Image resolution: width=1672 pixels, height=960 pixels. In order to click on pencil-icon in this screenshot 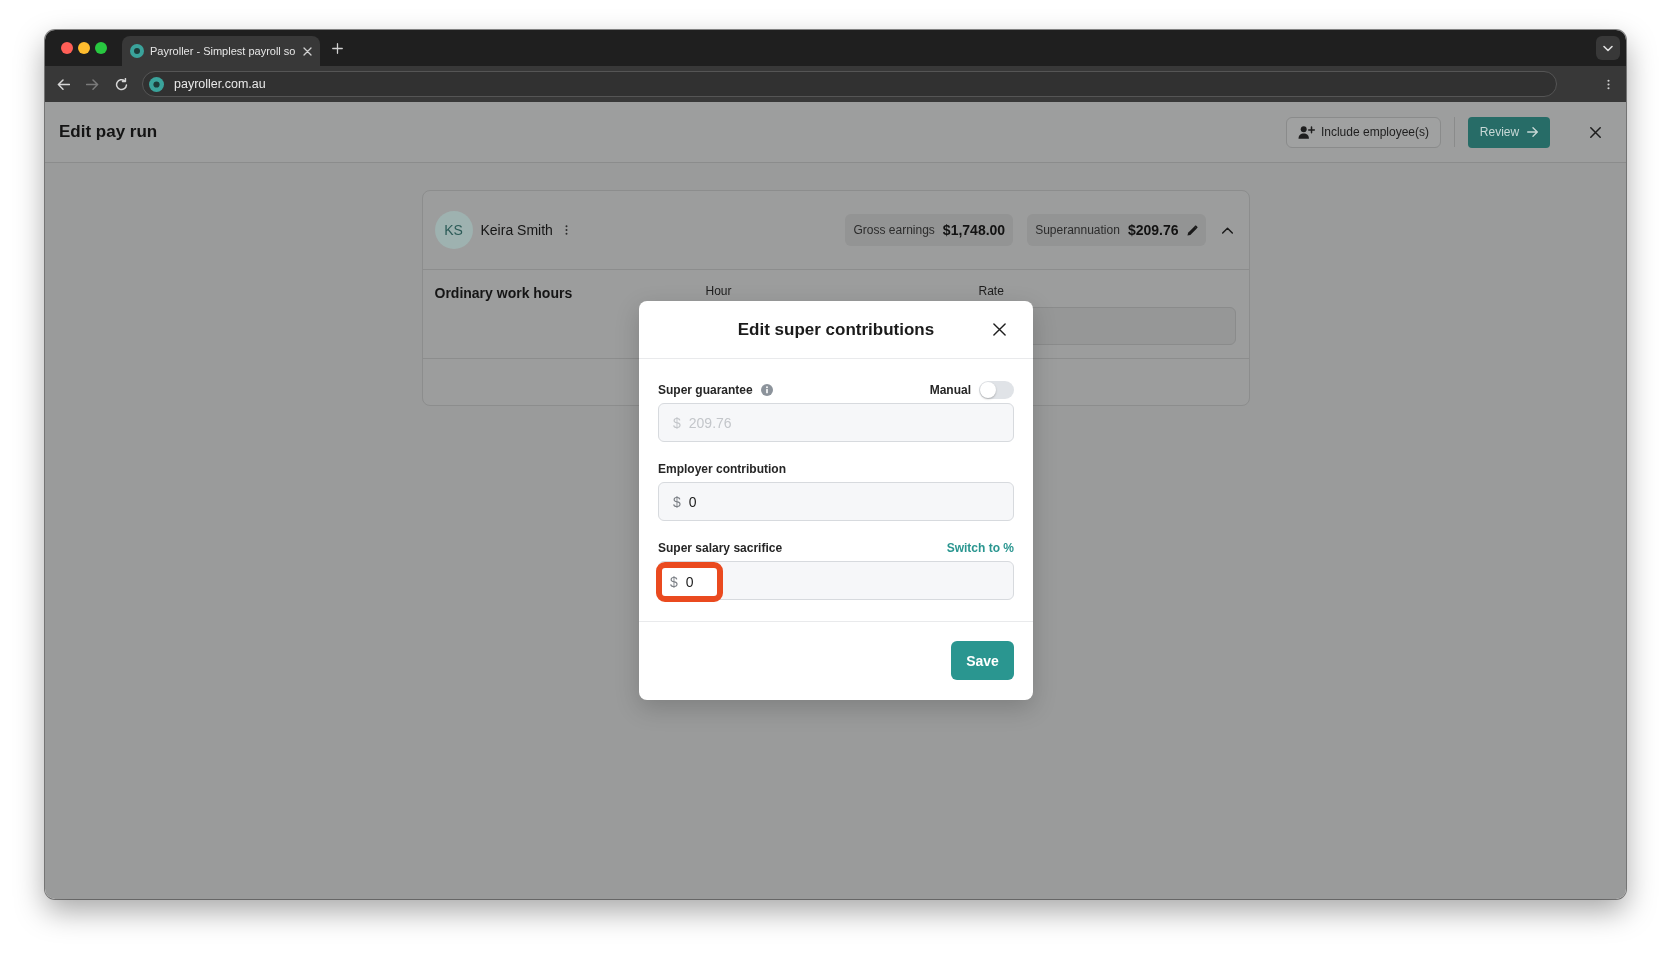, I will do `click(1192, 230)`.